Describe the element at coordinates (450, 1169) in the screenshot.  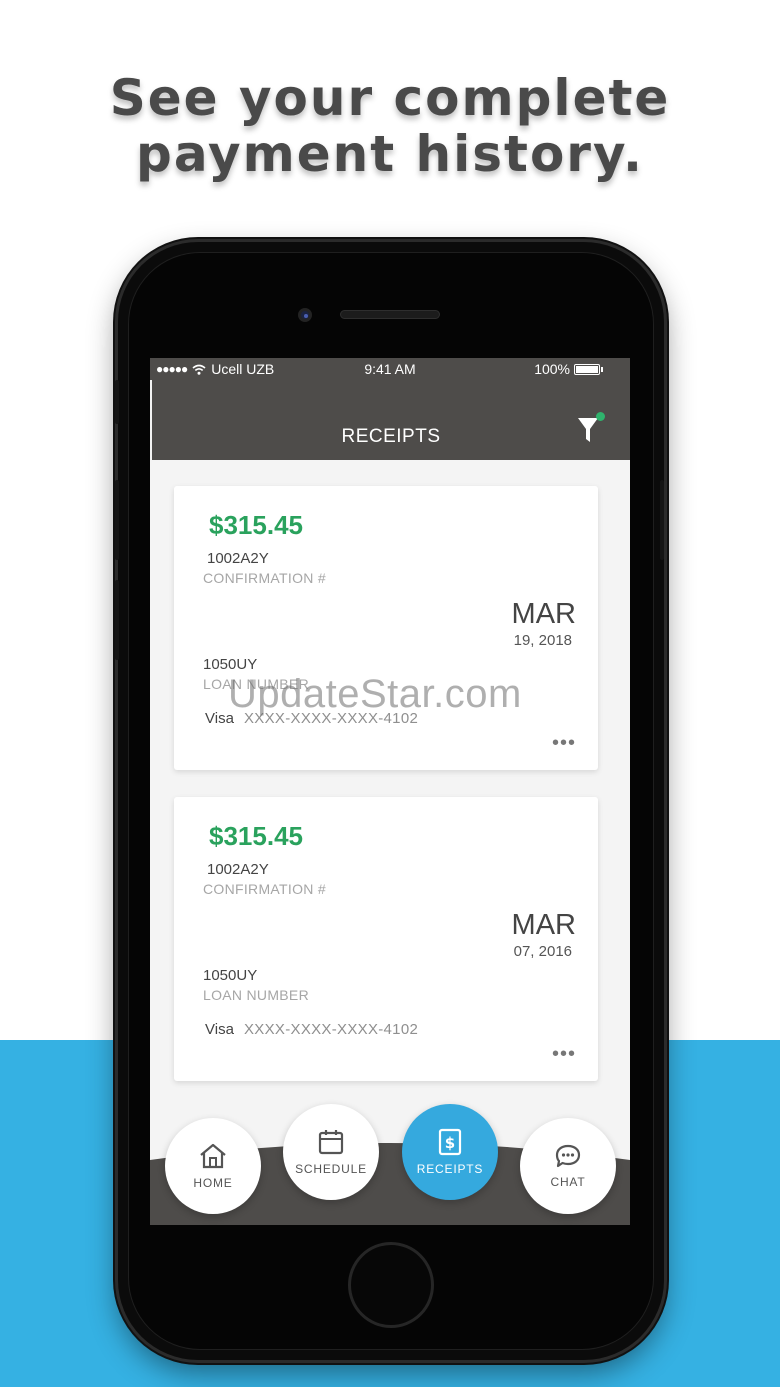
I see `nav-receipts-label: RECEIPTS` at that location.